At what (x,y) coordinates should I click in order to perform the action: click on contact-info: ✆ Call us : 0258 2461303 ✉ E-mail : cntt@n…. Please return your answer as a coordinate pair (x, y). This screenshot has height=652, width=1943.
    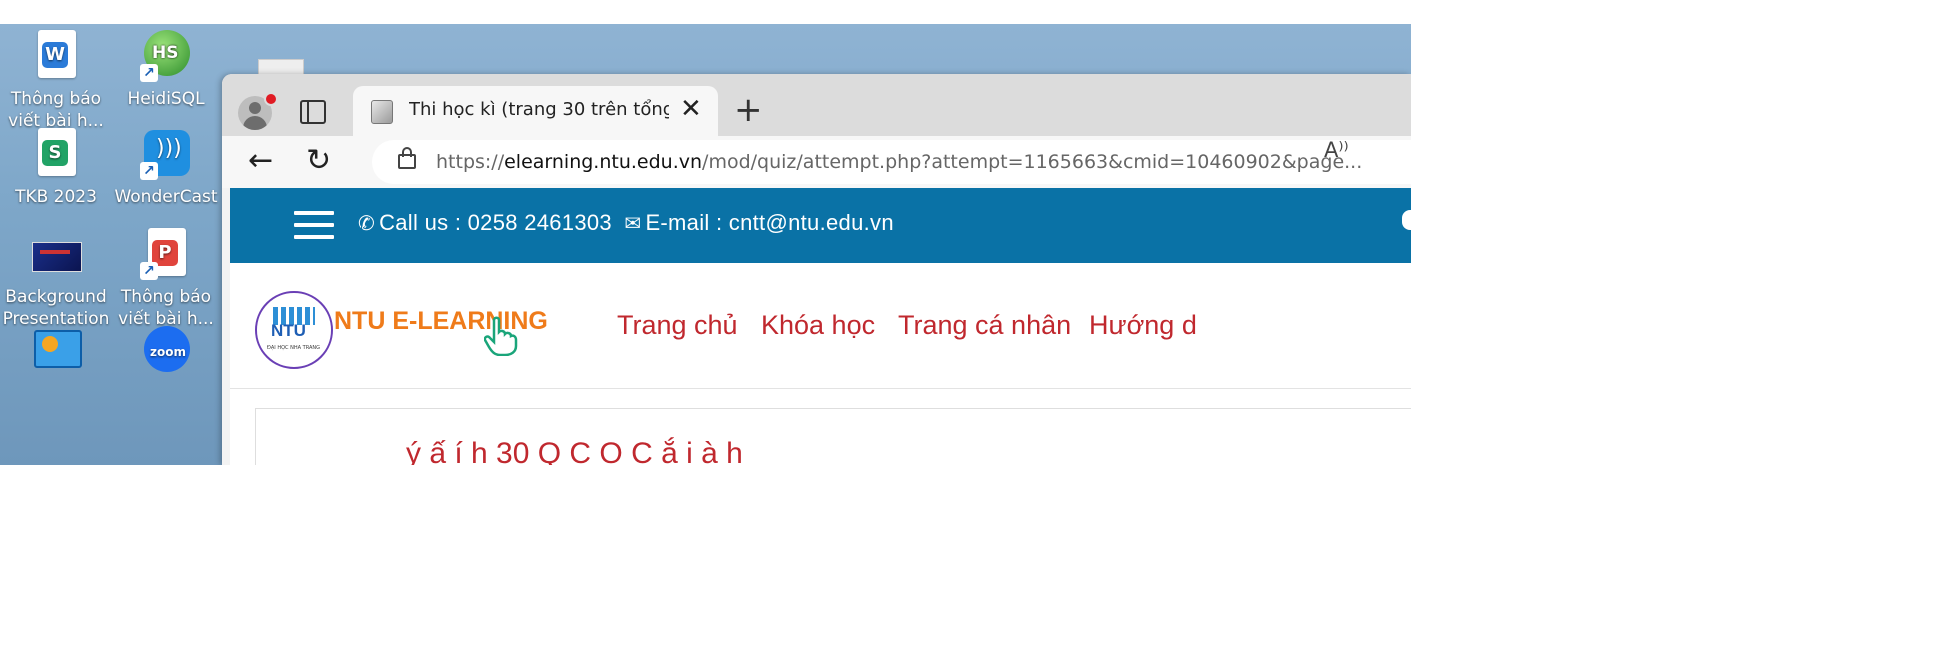
    Looking at the image, I should click on (626, 223).